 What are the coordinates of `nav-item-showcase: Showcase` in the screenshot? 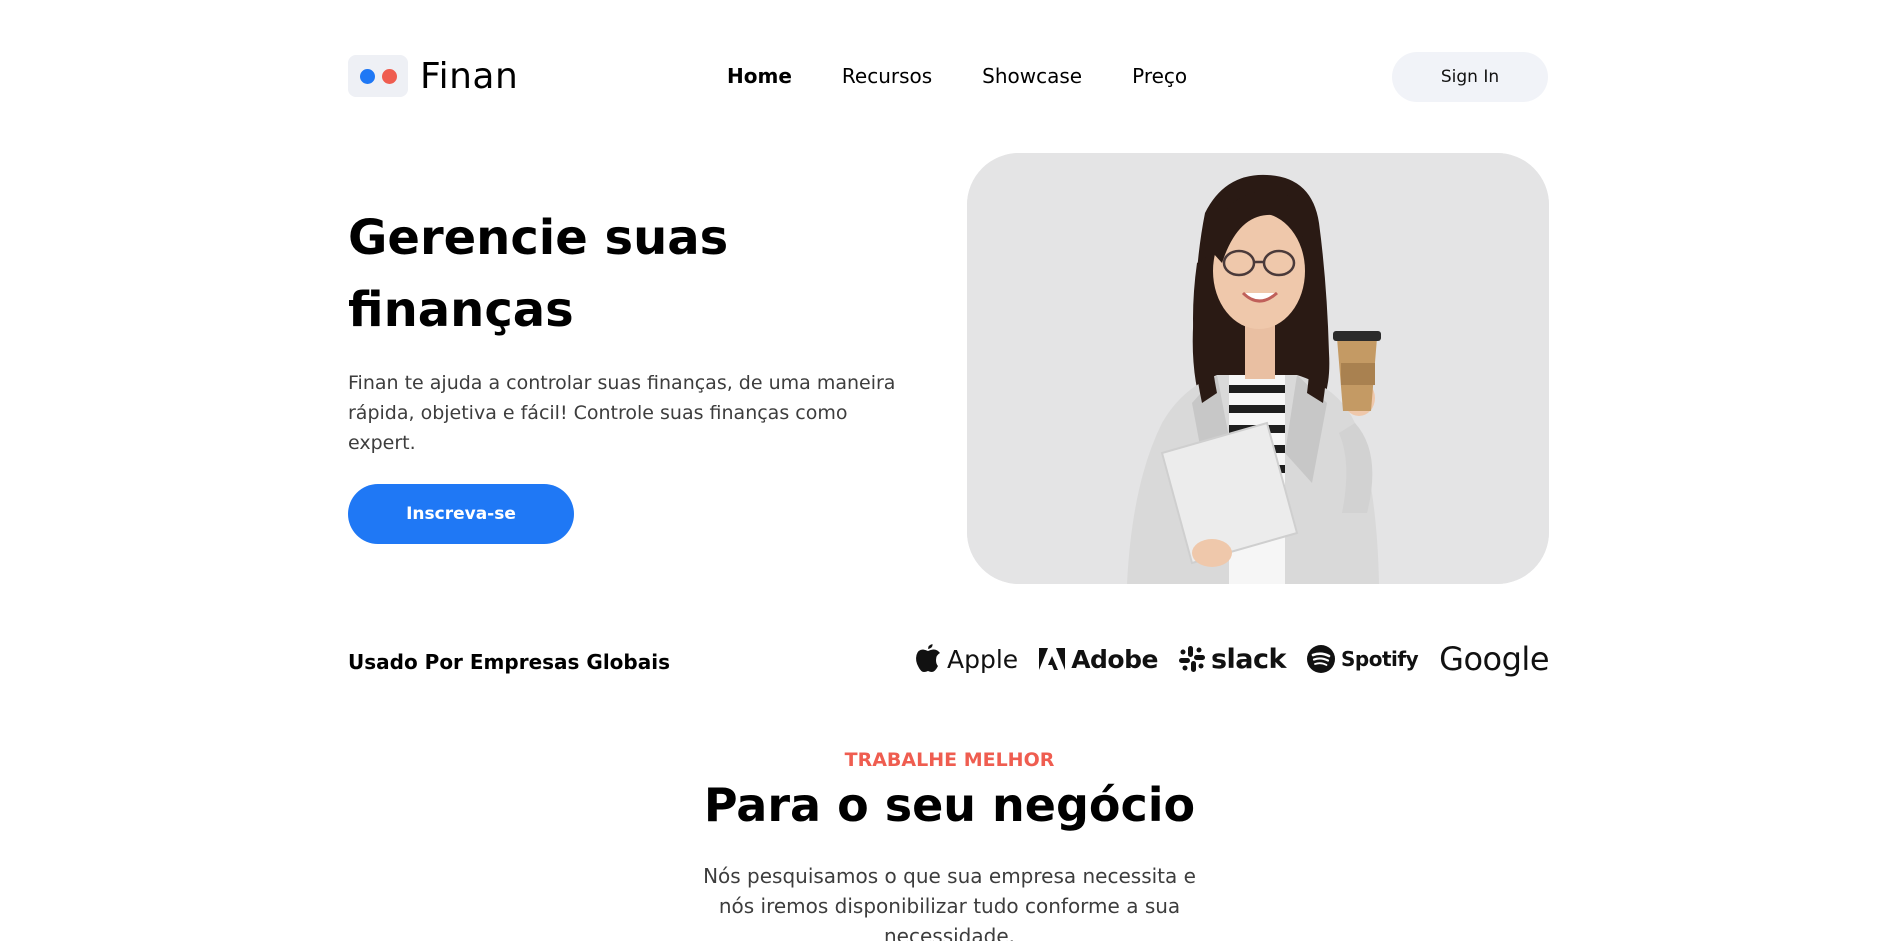 It's located at (1032, 76).